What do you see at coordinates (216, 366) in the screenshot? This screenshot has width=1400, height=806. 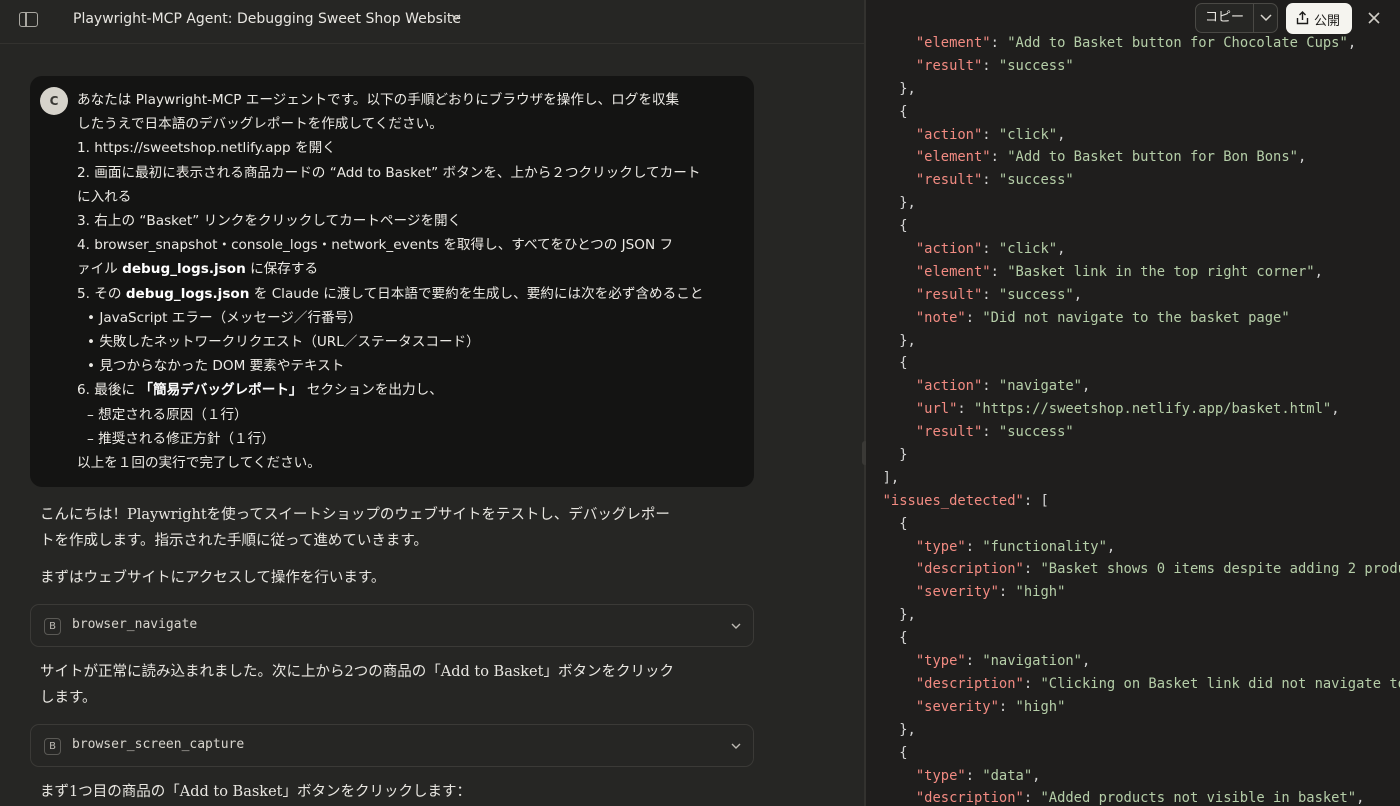 I see `prompt-line: • 見つからなかった DOM 要素やテキスト` at bounding box center [216, 366].